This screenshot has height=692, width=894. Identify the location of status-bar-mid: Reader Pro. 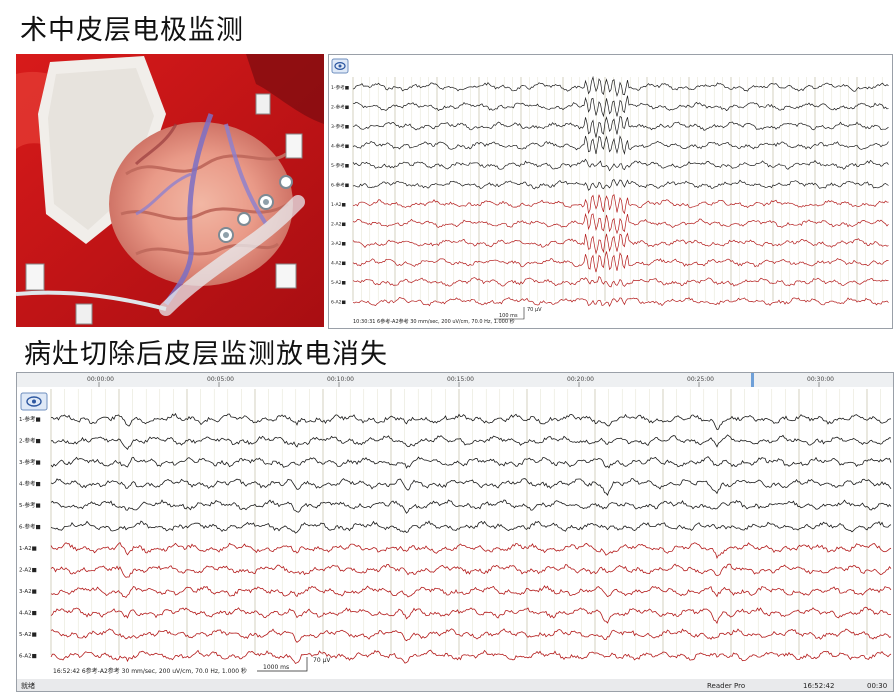
(726, 686).